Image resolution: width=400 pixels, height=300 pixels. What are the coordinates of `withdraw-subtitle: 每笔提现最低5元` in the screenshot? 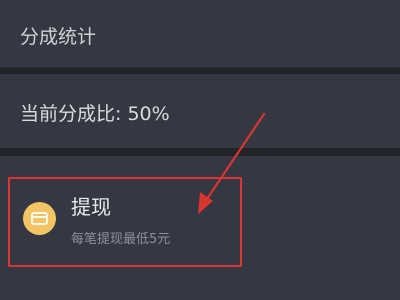 It's located at (121, 239).